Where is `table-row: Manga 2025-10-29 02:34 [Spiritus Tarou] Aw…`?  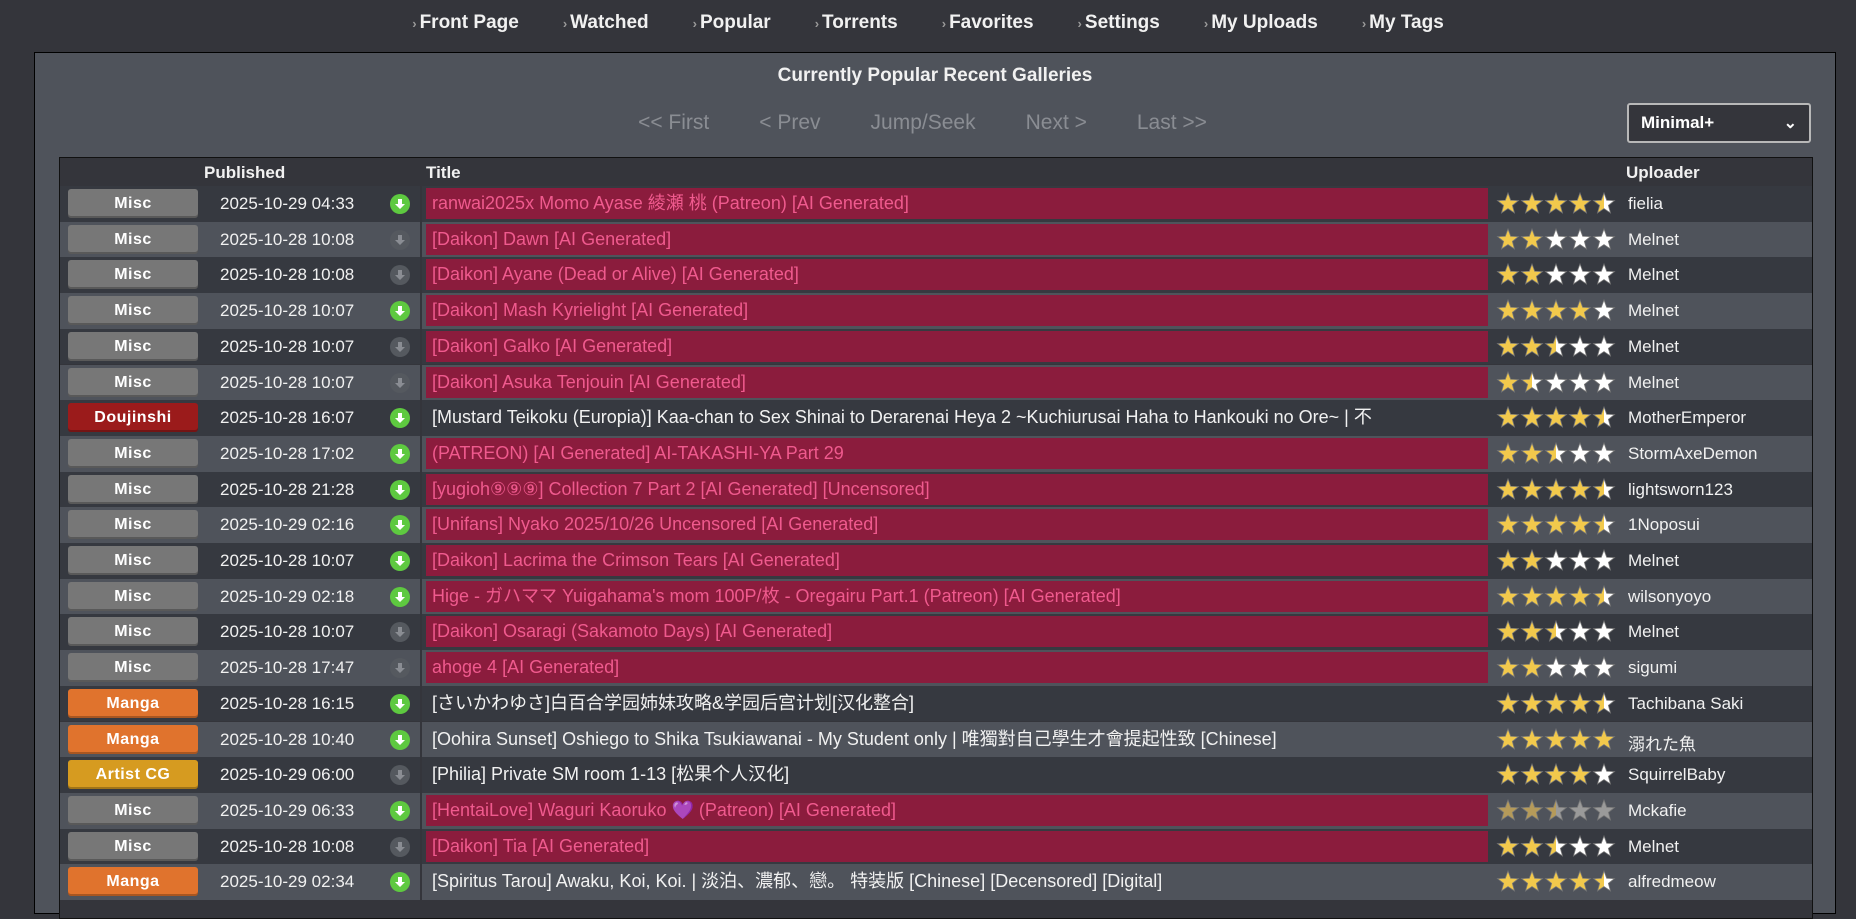 table-row: Manga 2025-10-29 02:34 [Spiritus Tarou] Aw… is located at coordinates (936, 882).